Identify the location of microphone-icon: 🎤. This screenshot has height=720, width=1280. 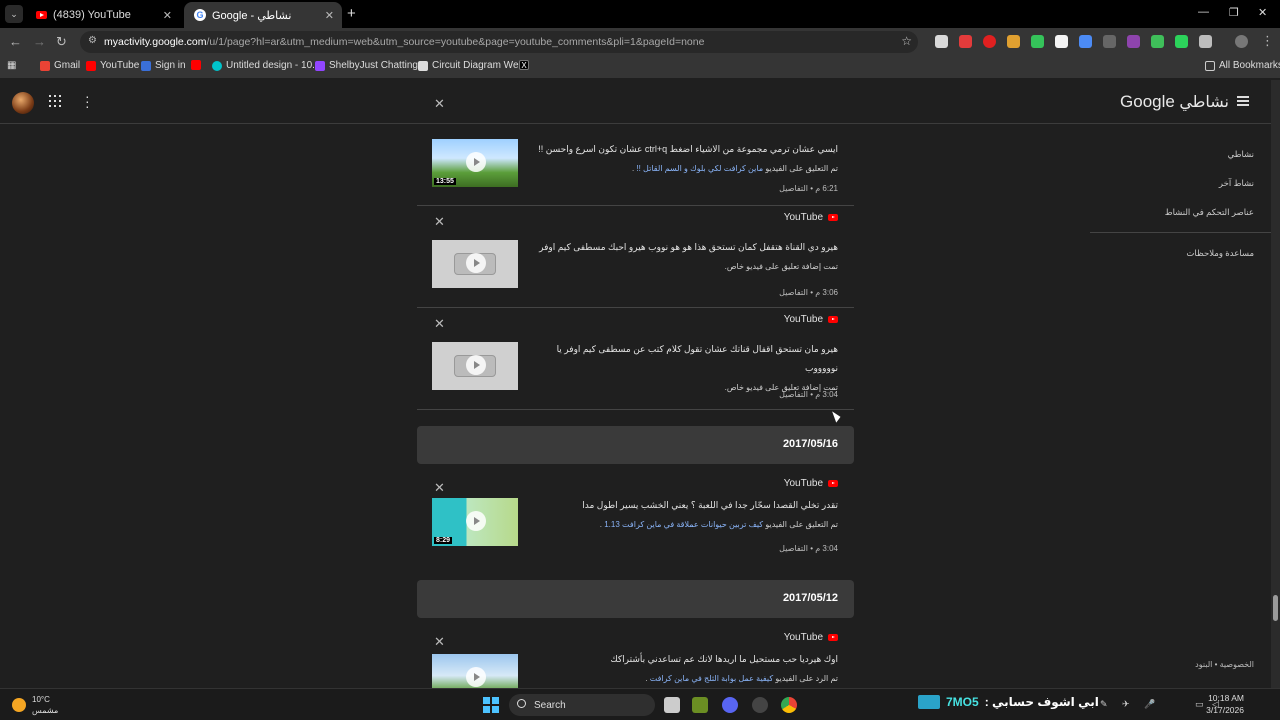
(1149, 704).